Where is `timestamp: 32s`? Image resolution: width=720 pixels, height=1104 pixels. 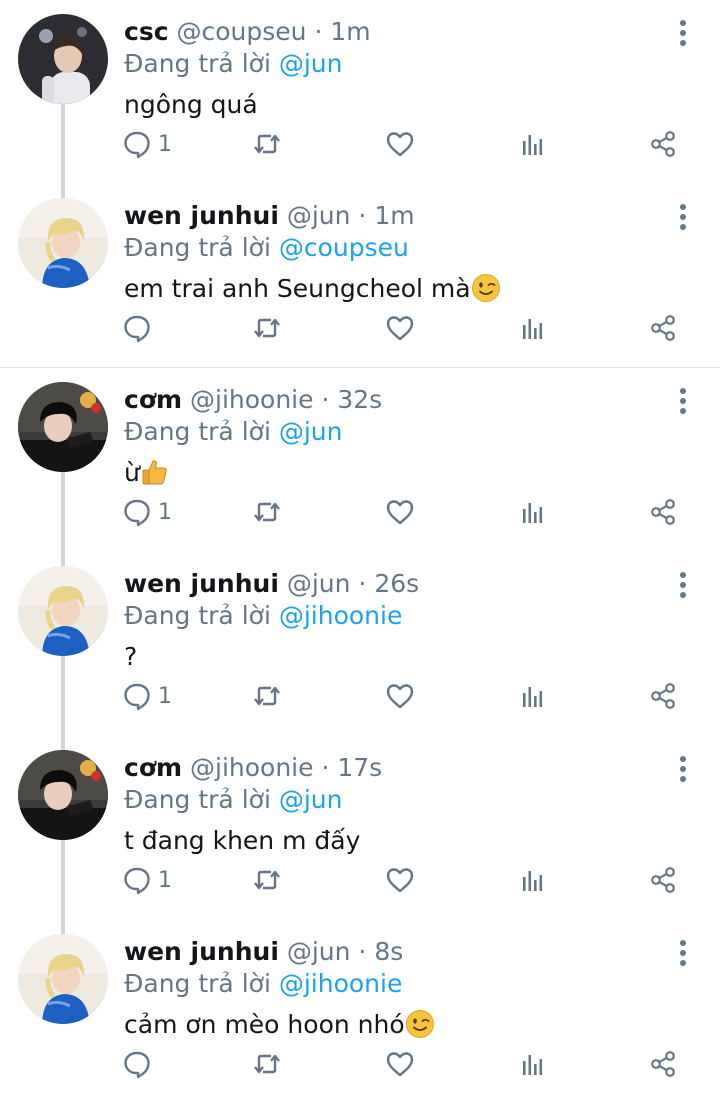 timestamp: 32s is located at coordinates (359, 399).